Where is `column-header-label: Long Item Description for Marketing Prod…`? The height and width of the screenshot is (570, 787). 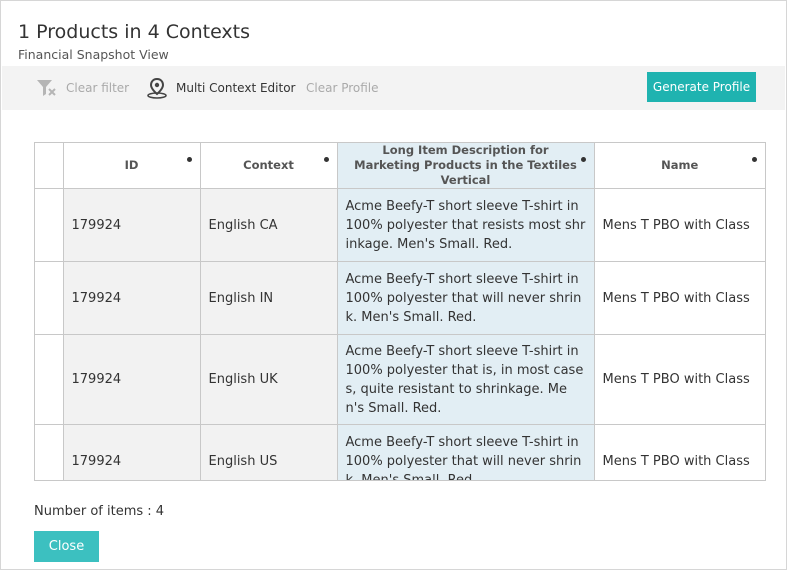
column-header-label: Long Item Description for Marketing Prod… is located at coordinates (465, 165).